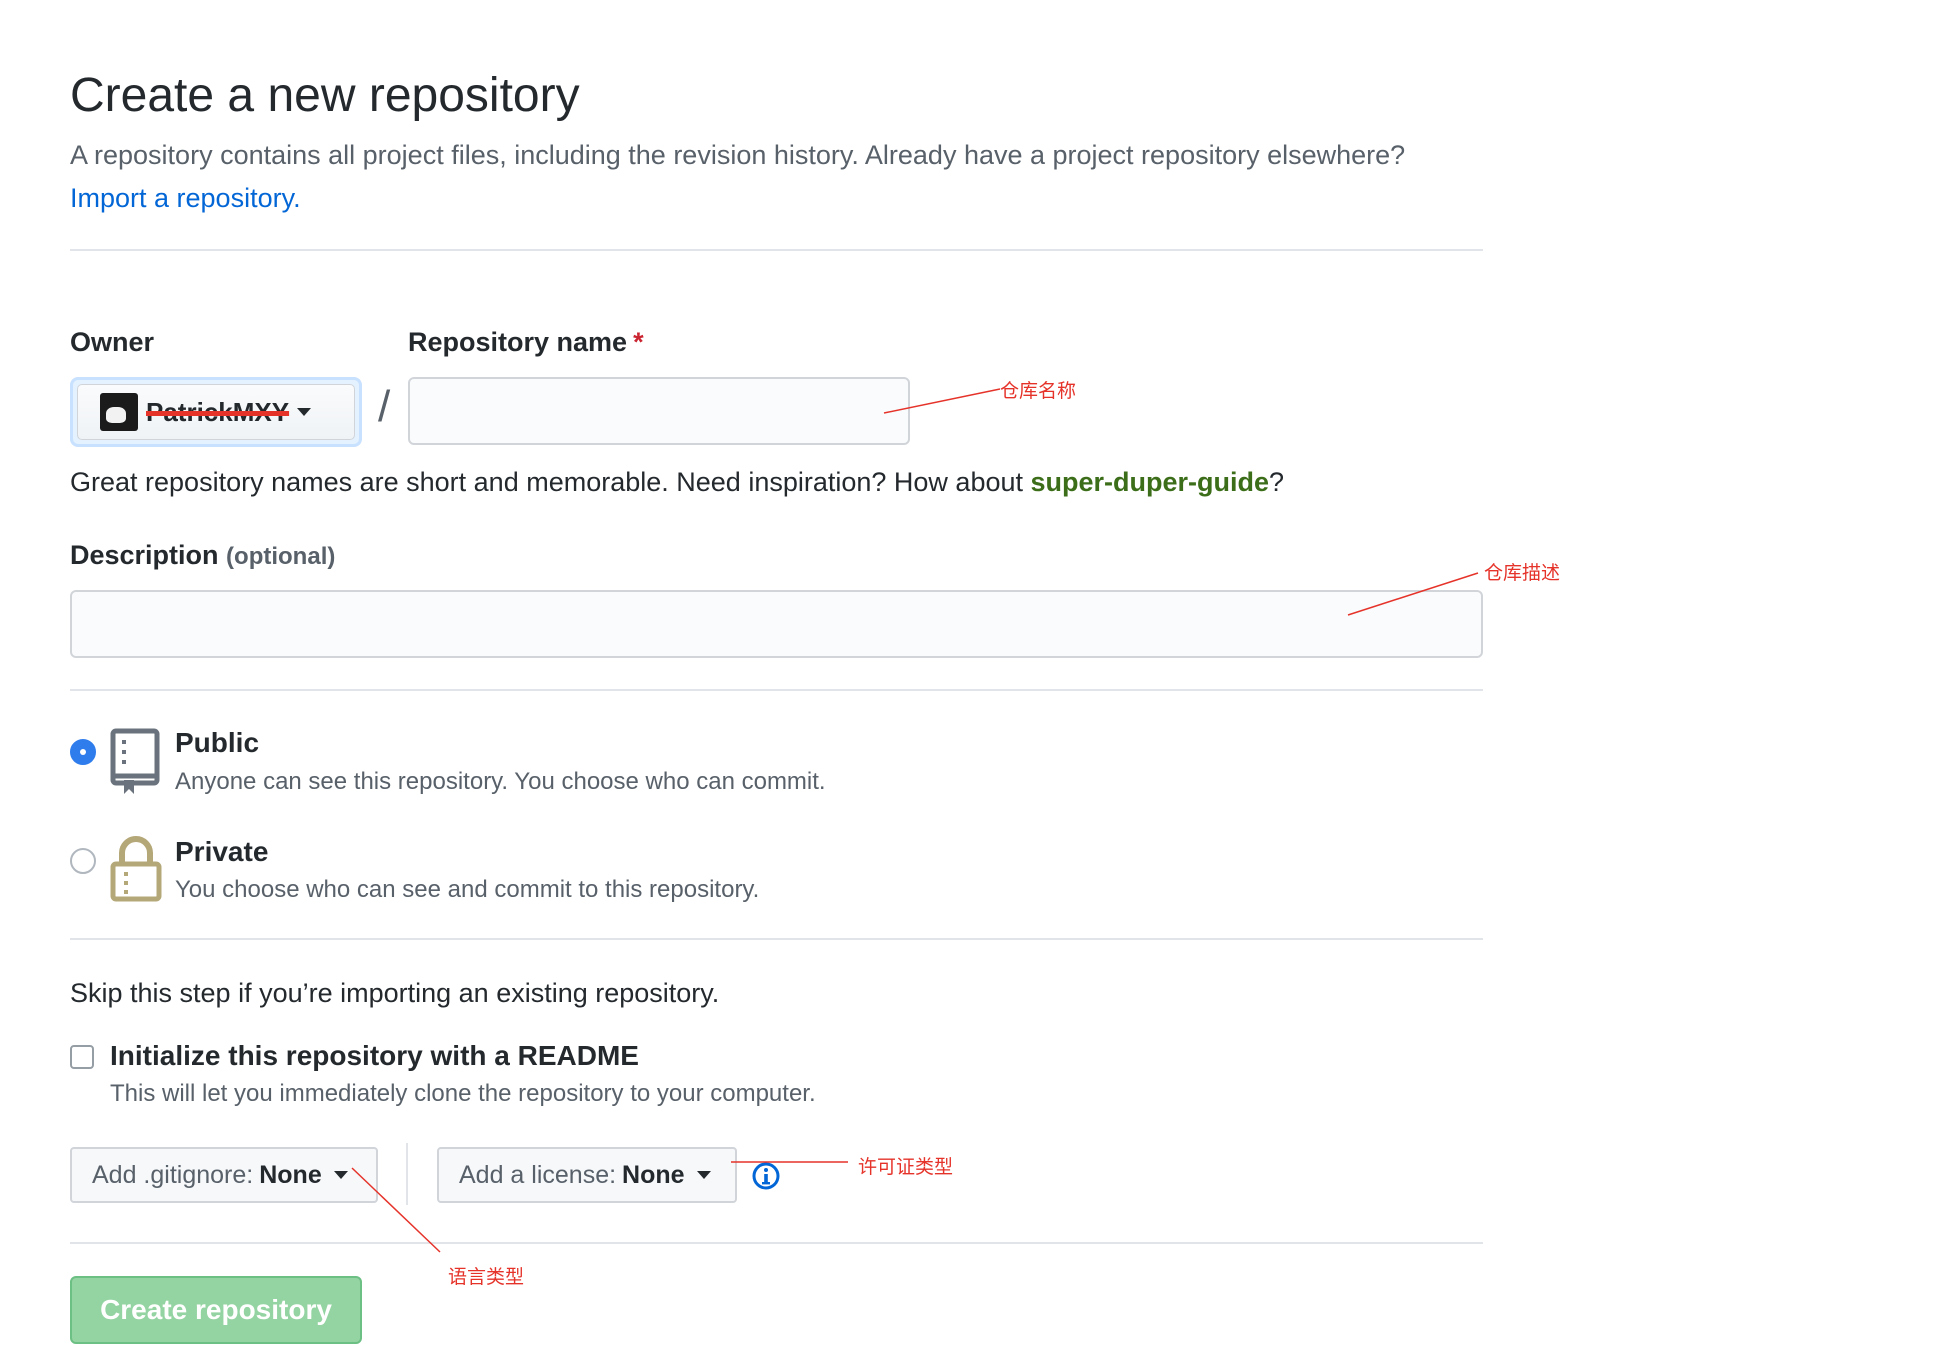  Describe the element at coordinates (1522, 573) in the screenshot. I see `annotation-description: 仓库描述` at that location.